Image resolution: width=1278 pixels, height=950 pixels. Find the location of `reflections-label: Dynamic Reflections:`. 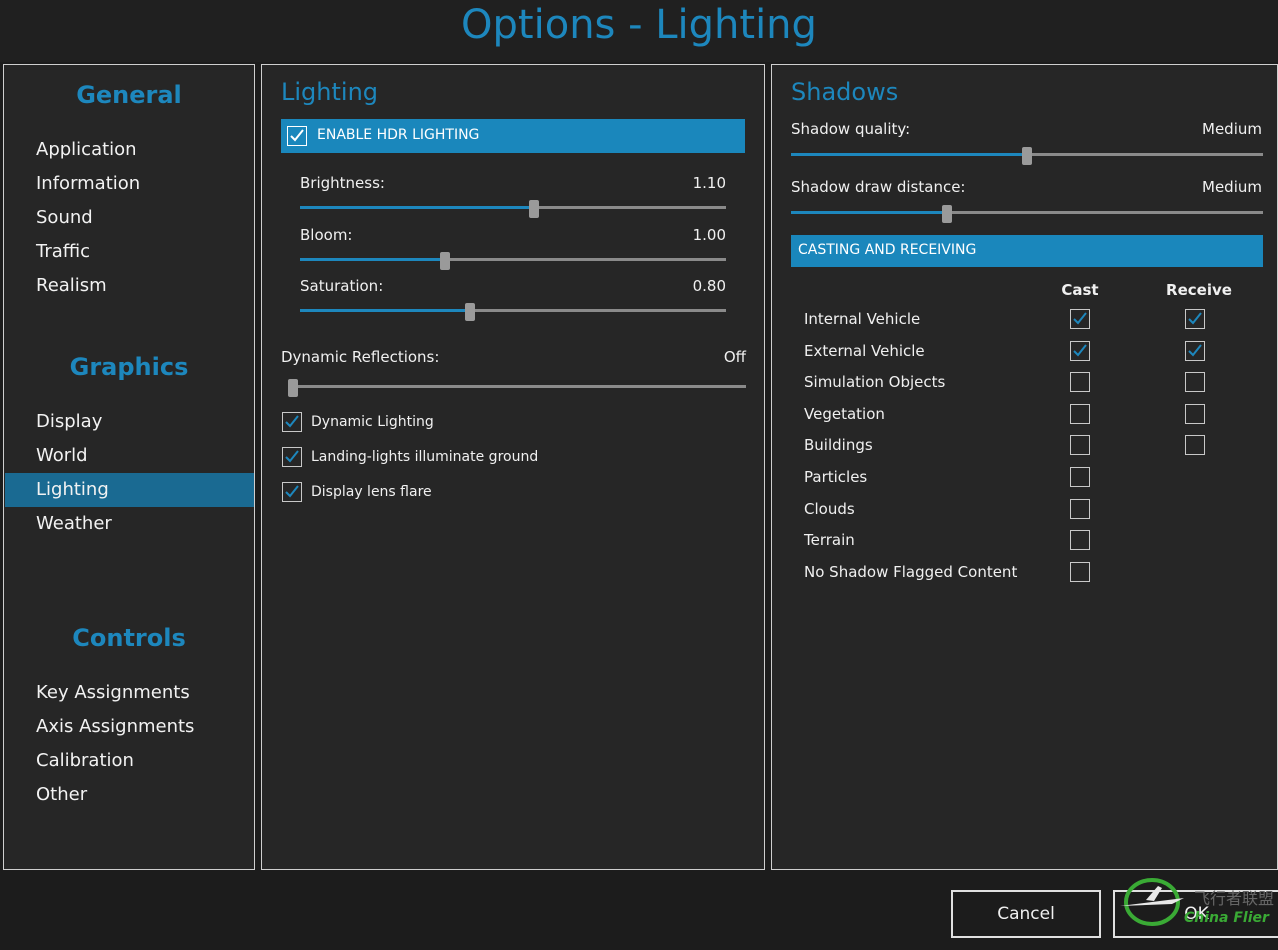

reflections-label: Dynamic Reflections: is located at coordinates (360, 357).